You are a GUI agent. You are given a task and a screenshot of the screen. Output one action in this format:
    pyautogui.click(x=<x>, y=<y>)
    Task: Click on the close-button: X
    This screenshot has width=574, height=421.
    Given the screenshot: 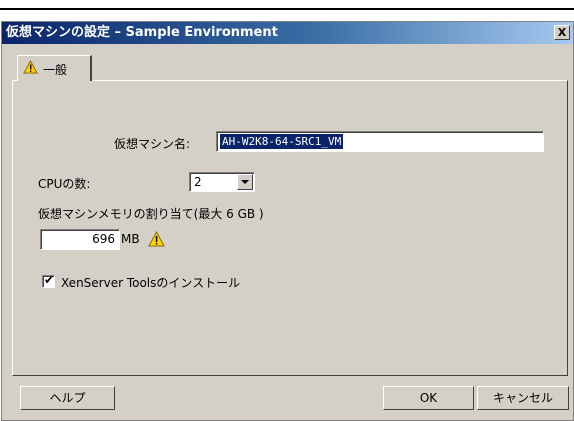 What is the action you would take?
    pyautogui.click(x=562, y=32)
    